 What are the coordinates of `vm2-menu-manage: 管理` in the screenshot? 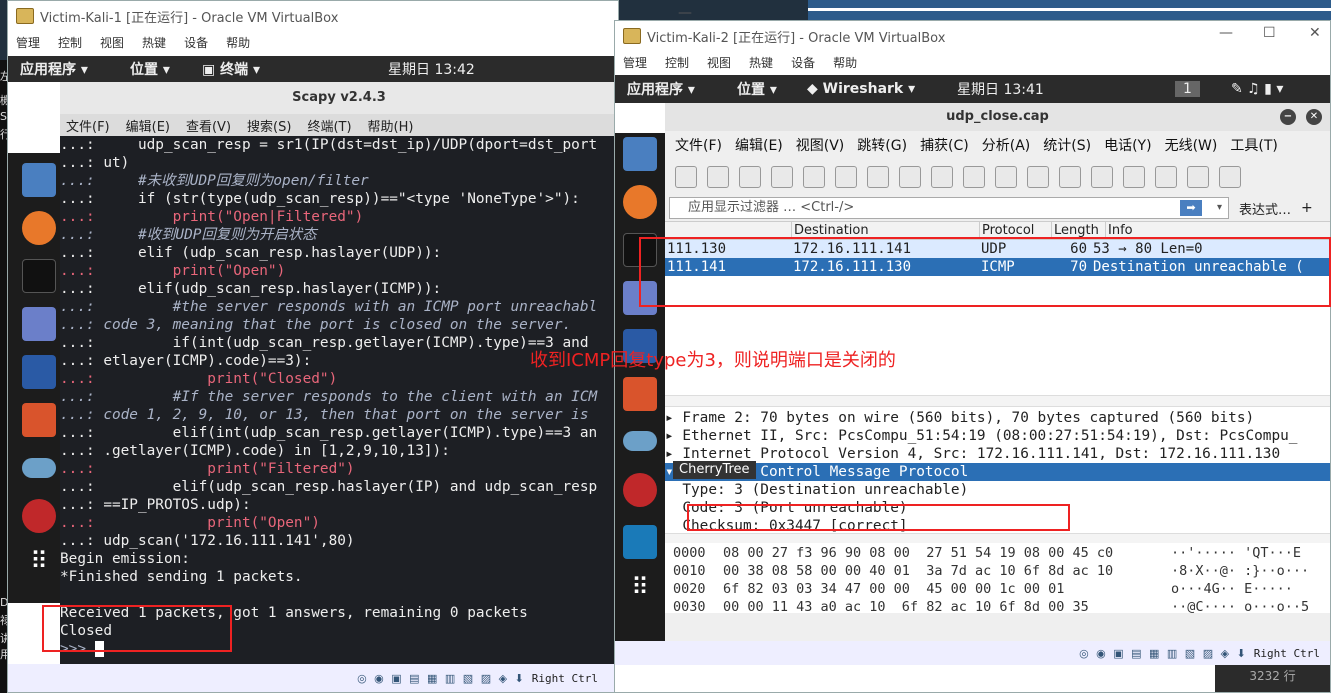 It's located at (635, 62).